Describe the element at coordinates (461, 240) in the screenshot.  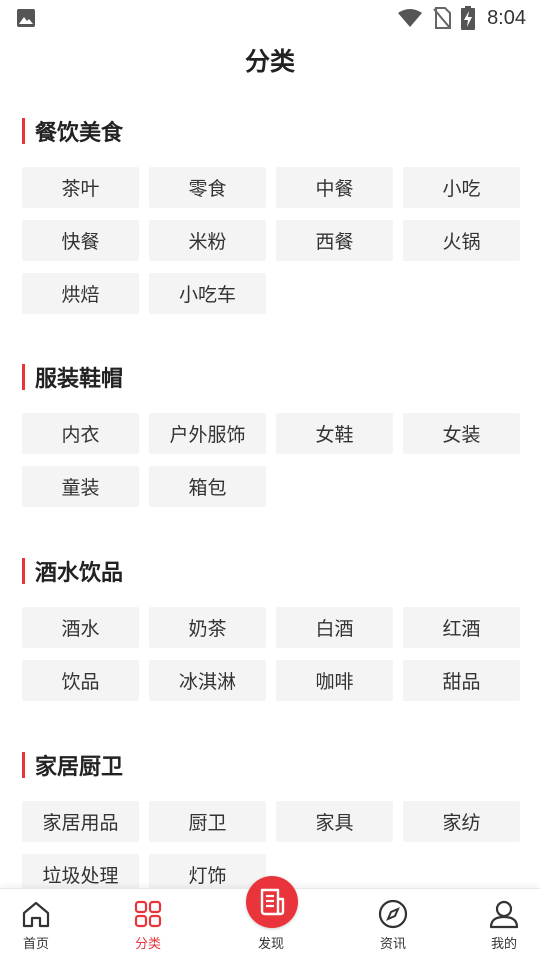
I see `category-tag: 火锅` at that location.